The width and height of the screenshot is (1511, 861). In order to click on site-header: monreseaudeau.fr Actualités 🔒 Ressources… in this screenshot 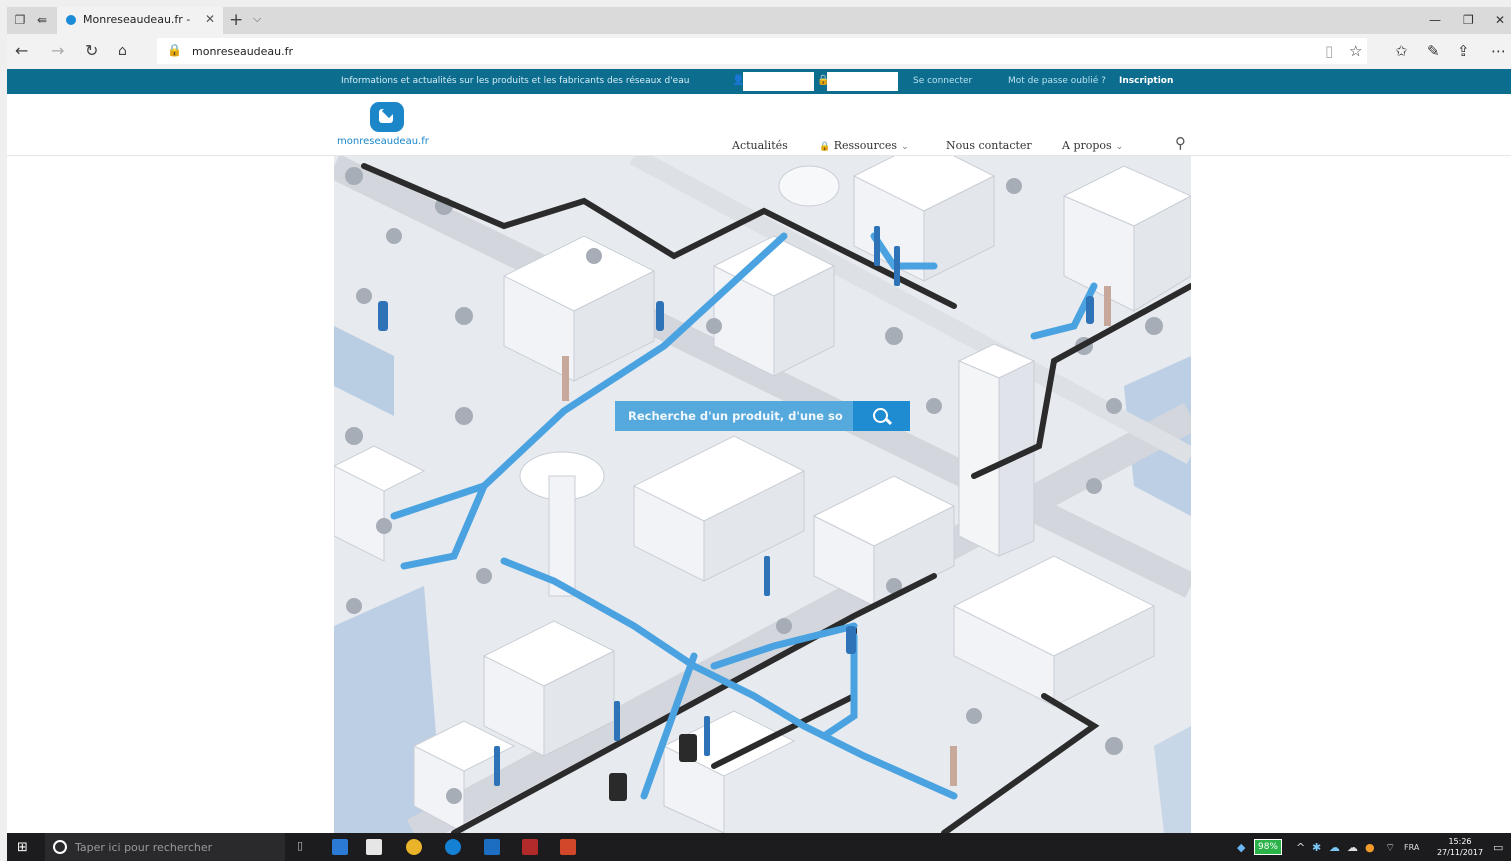, I will do `click(759, 125)`.